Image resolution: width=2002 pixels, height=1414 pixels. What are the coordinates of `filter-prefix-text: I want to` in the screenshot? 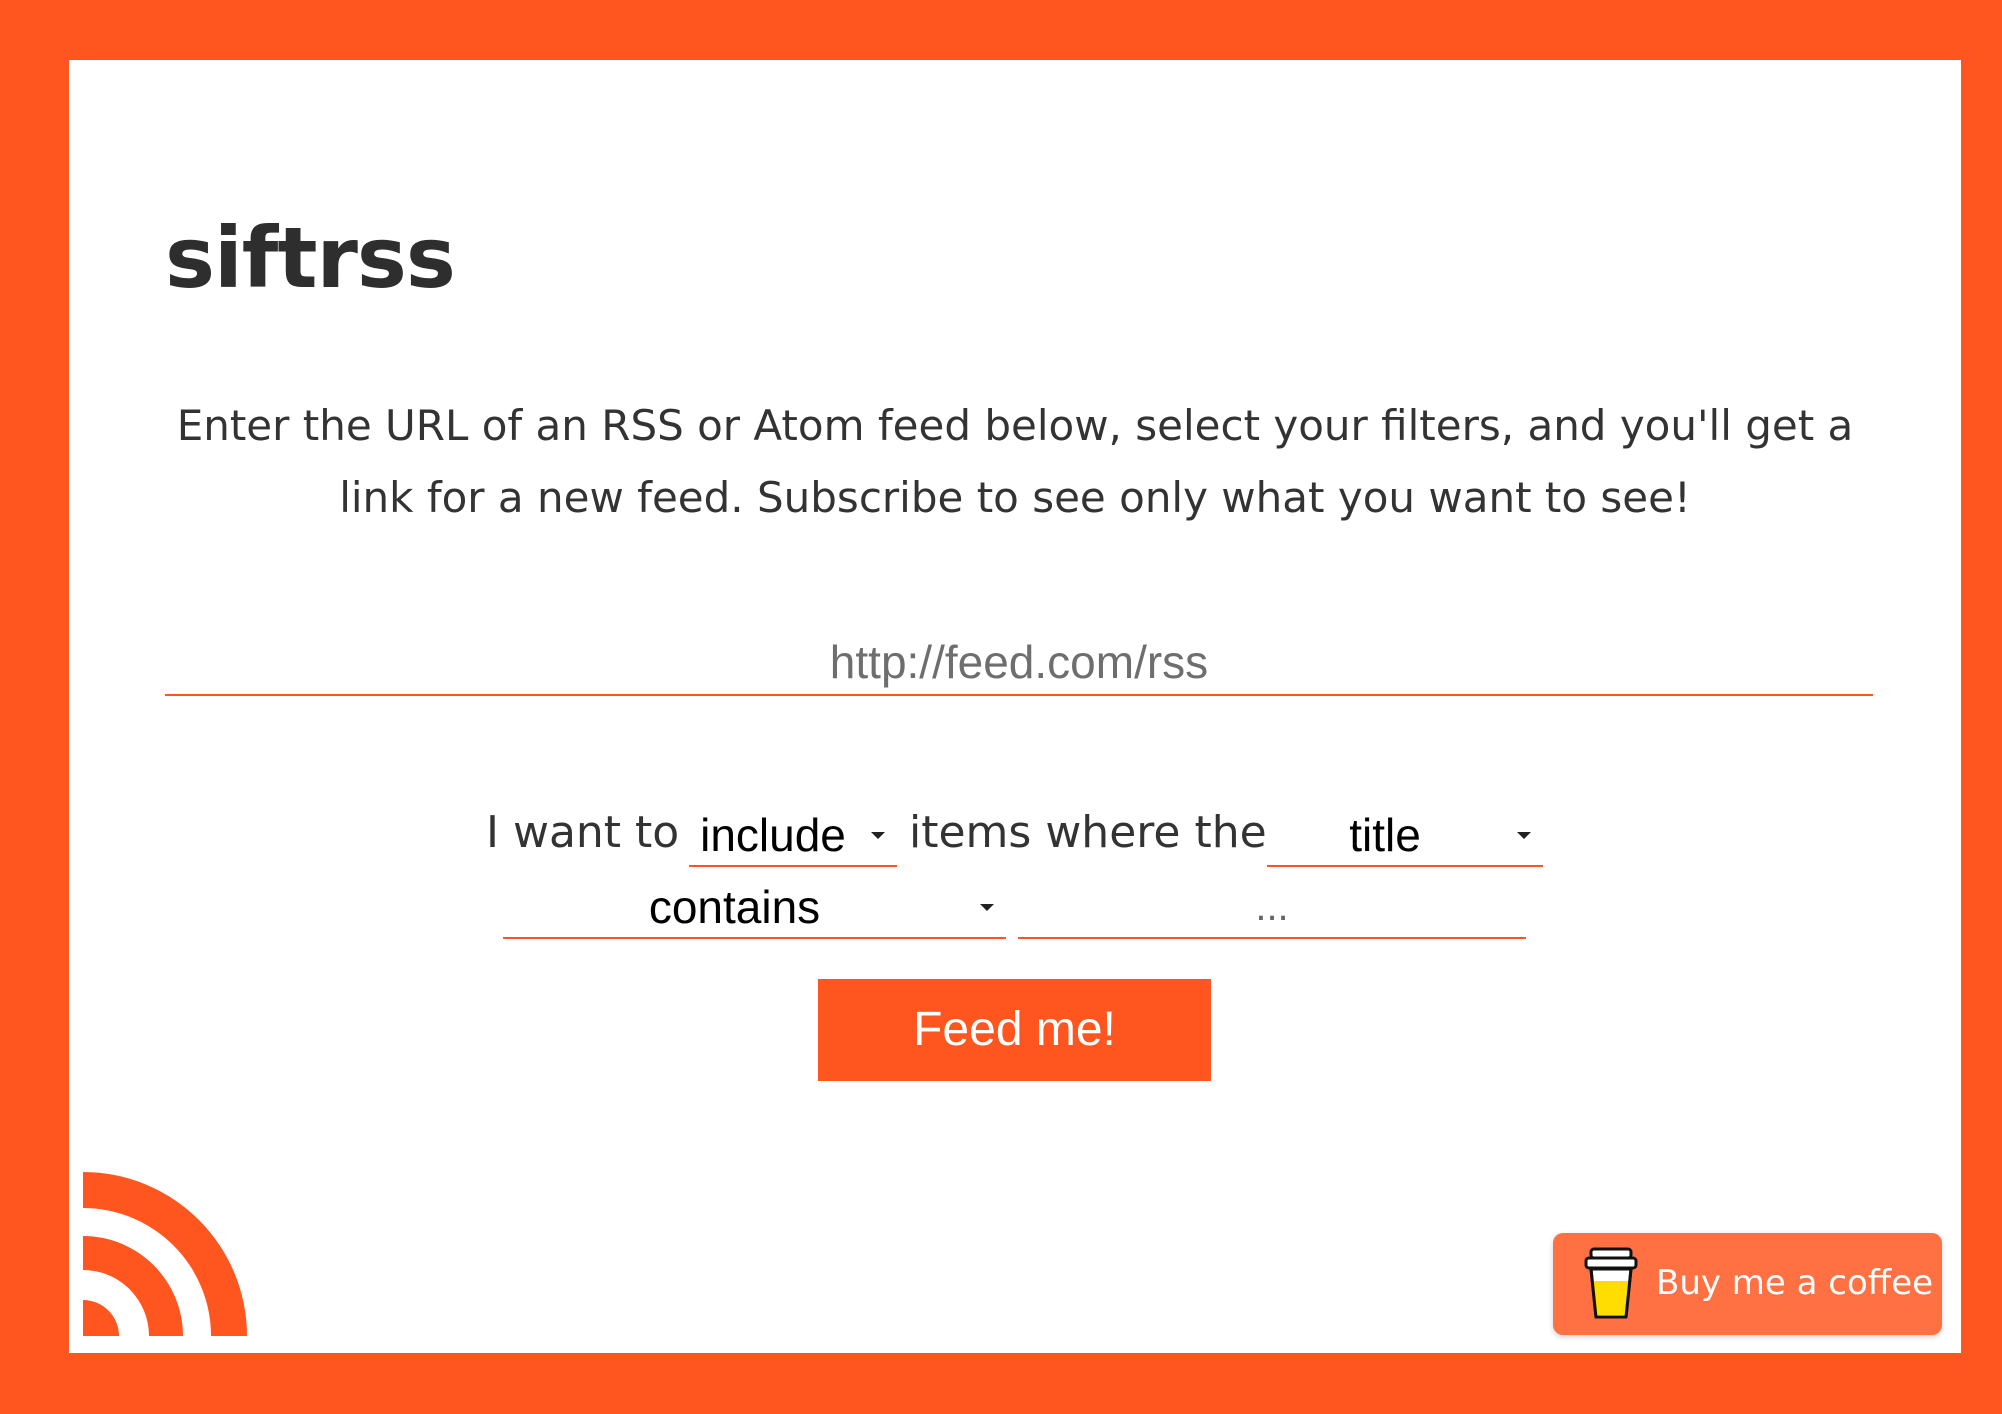 It's located at (583, 832).